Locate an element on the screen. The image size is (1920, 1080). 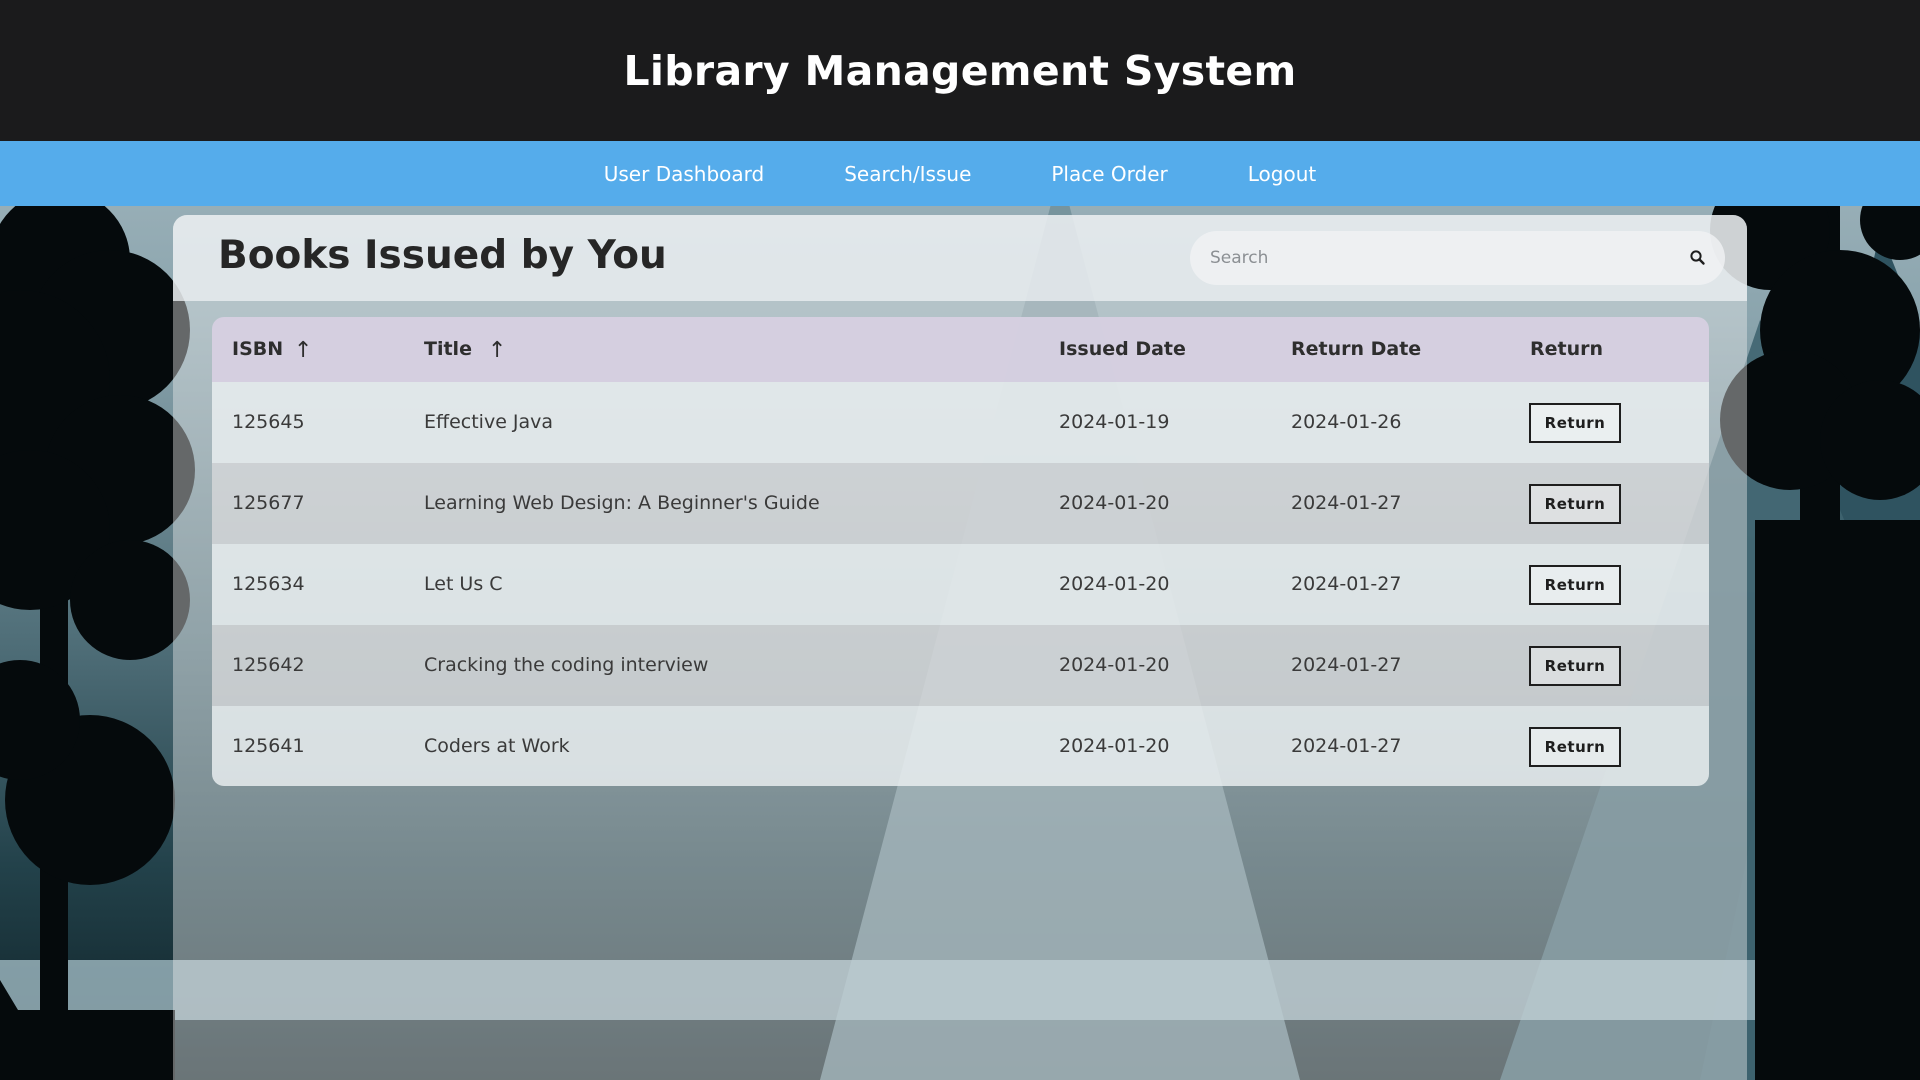
search-icon is located at coordinates (1698, 258).